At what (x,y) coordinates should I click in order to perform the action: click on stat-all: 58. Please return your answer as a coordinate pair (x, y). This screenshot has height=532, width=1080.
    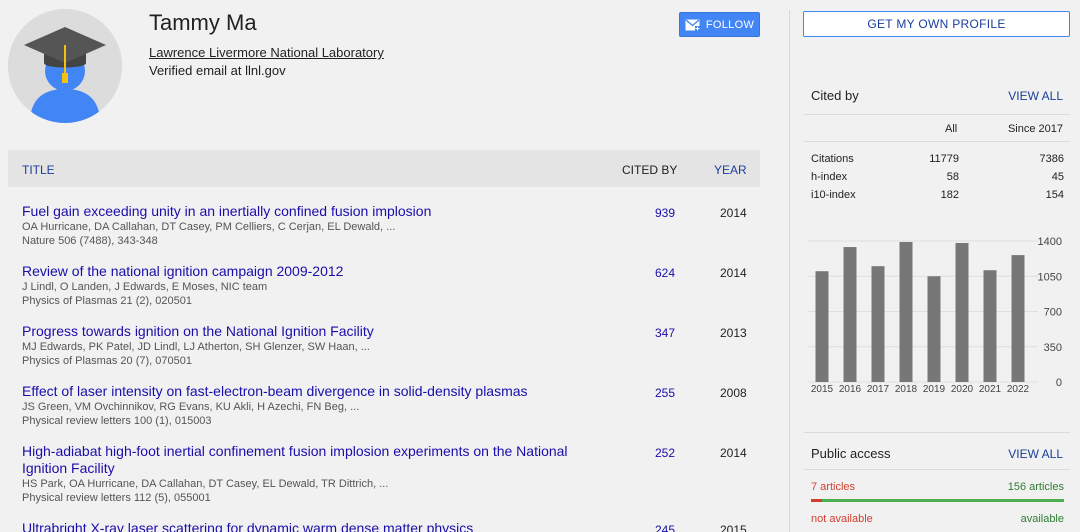
    Looking at the image, I should click on (952, 177).